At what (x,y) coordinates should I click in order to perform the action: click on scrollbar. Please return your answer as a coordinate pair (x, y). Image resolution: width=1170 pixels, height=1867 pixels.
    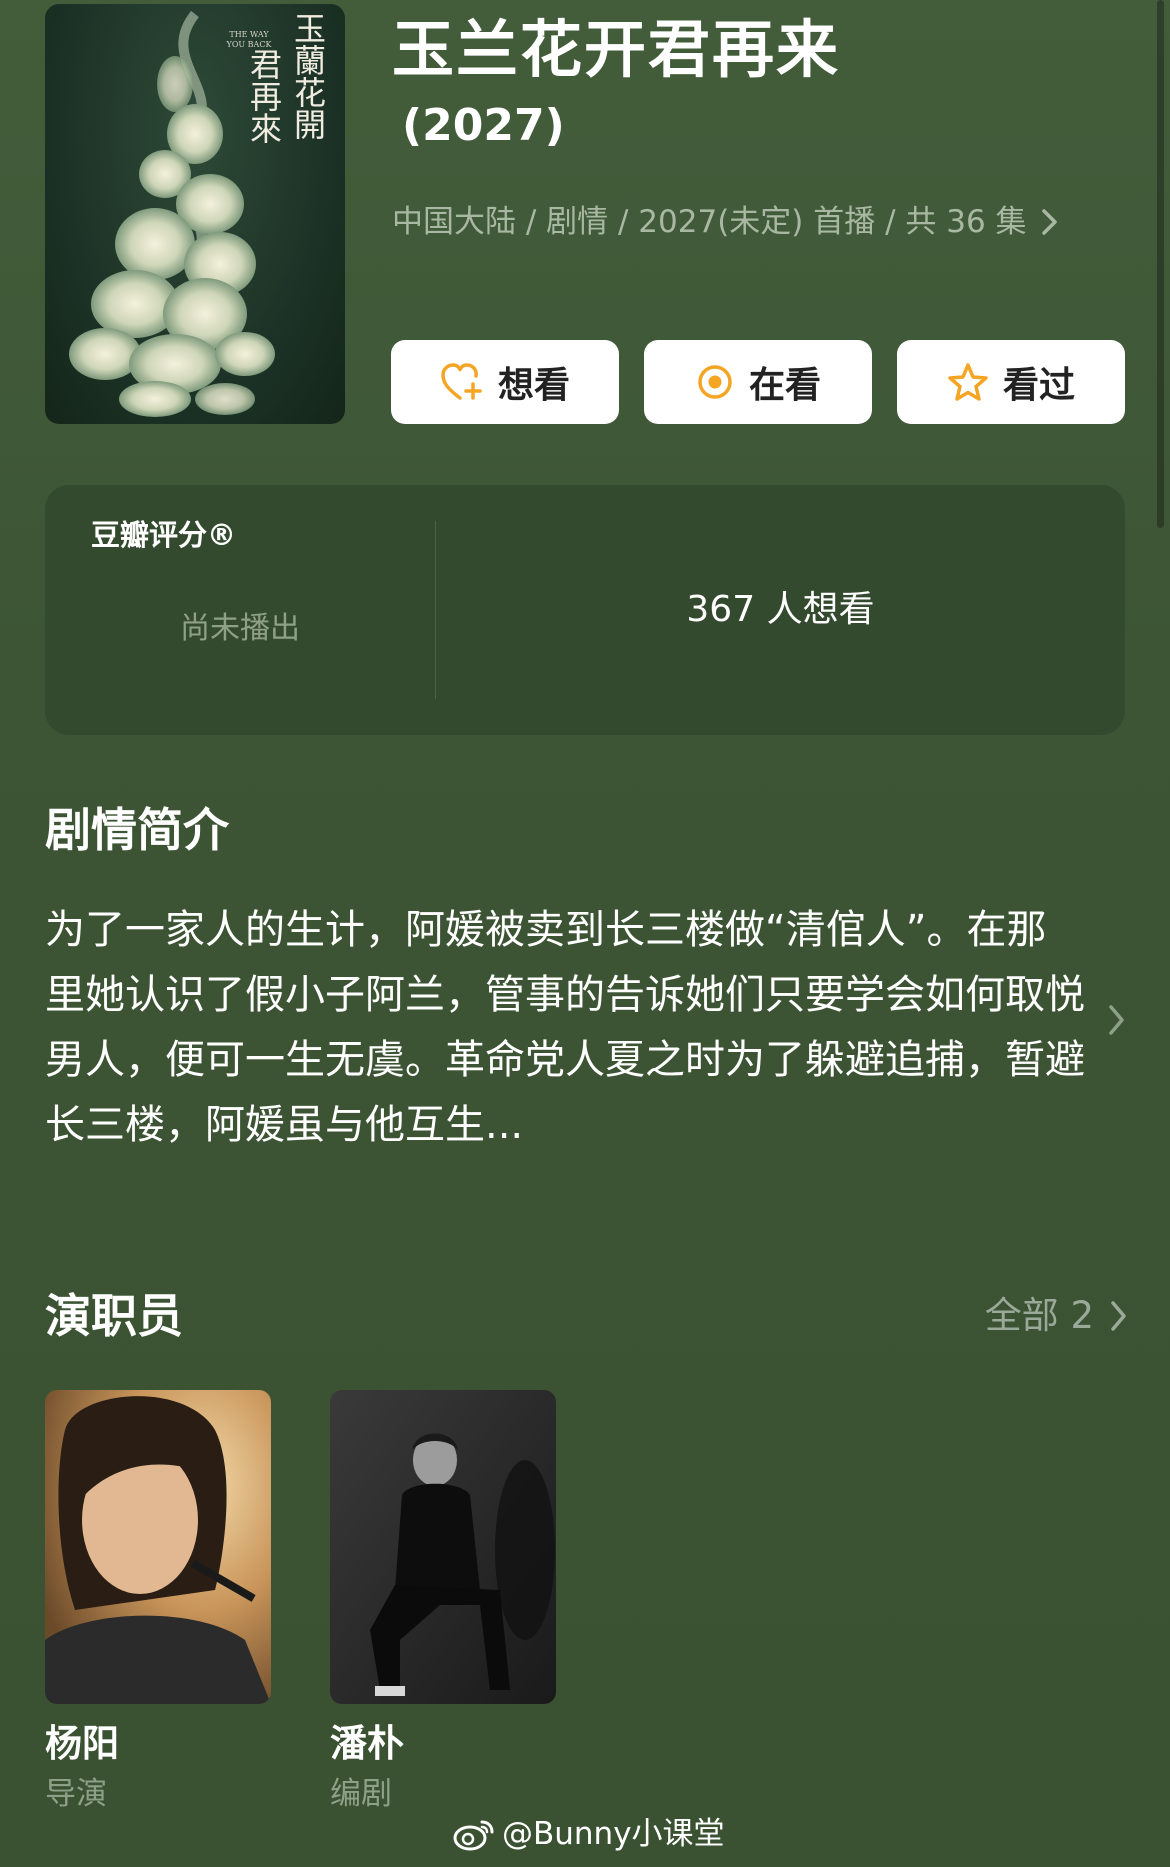
    Looking at the image, I should click on (1160, 264).